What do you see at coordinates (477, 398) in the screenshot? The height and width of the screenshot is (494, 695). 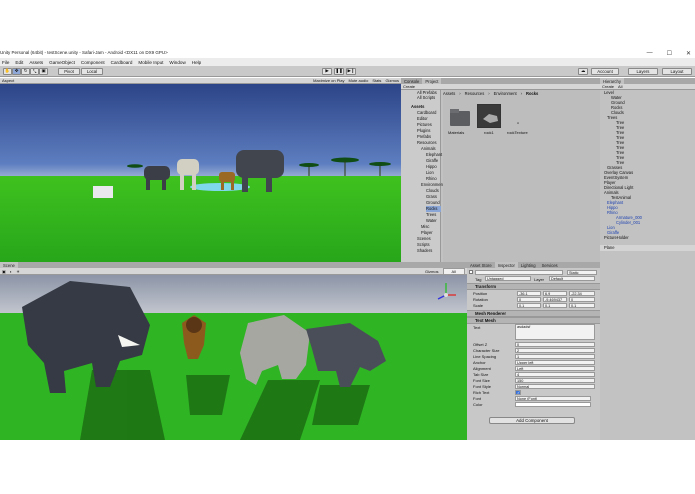 I see `prop-label: Font` at bounding box center [477, 398].